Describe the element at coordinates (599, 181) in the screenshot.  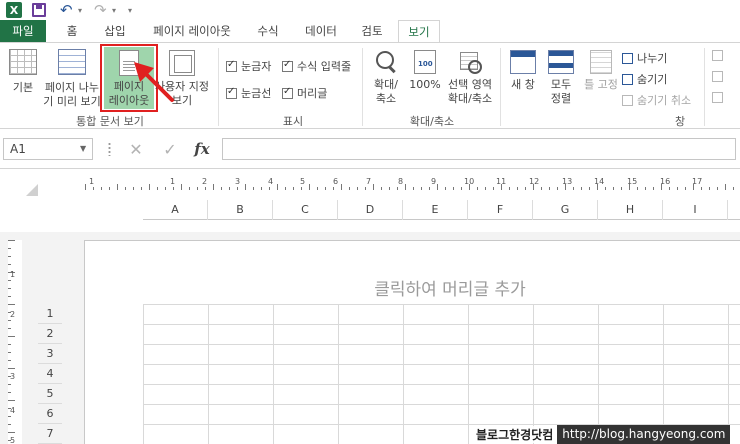
I see `ruler-number: 14` at that location.